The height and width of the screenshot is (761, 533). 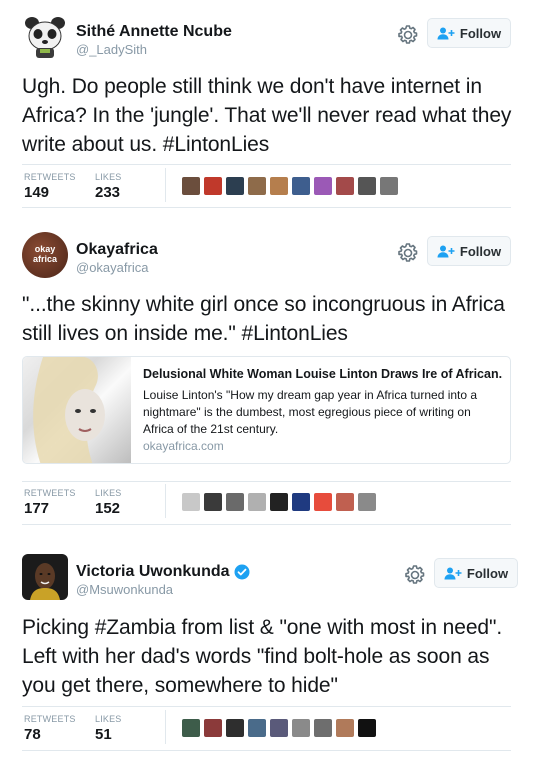 I want to click on username: @_LadySith, so click(x=111, y=49).